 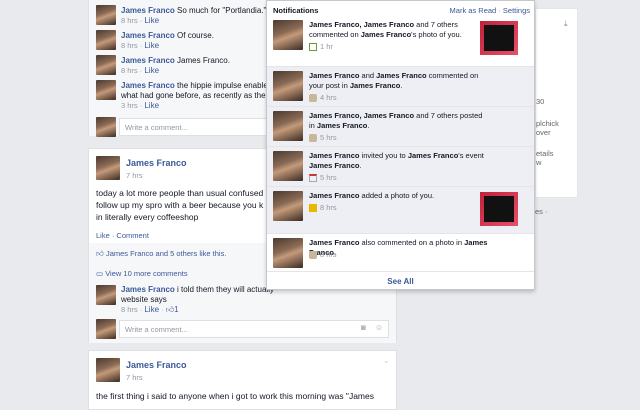 I want to click on comment-time: 3 hrs, so click(x=129, y=105).